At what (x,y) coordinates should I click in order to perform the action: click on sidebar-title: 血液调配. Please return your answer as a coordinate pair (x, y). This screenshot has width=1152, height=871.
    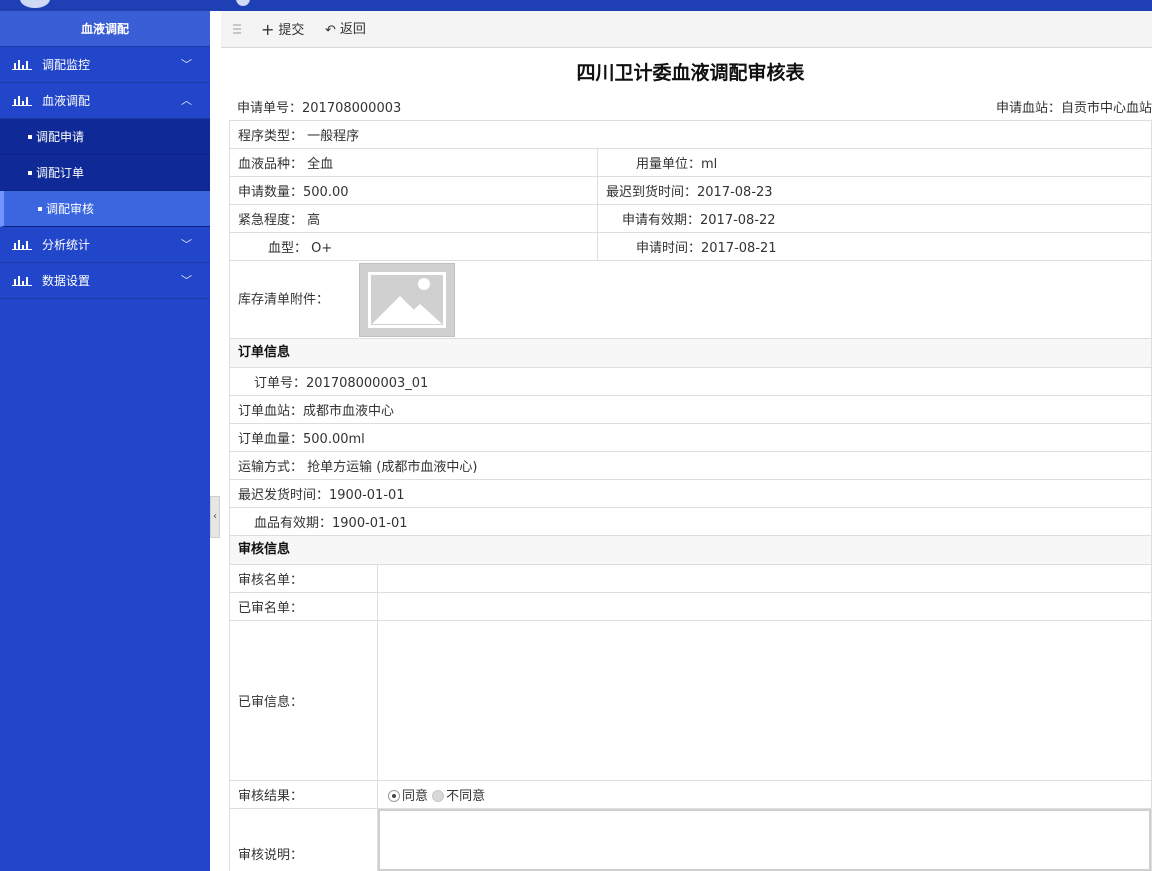
    Looking at the image, I should click on (105, 29).